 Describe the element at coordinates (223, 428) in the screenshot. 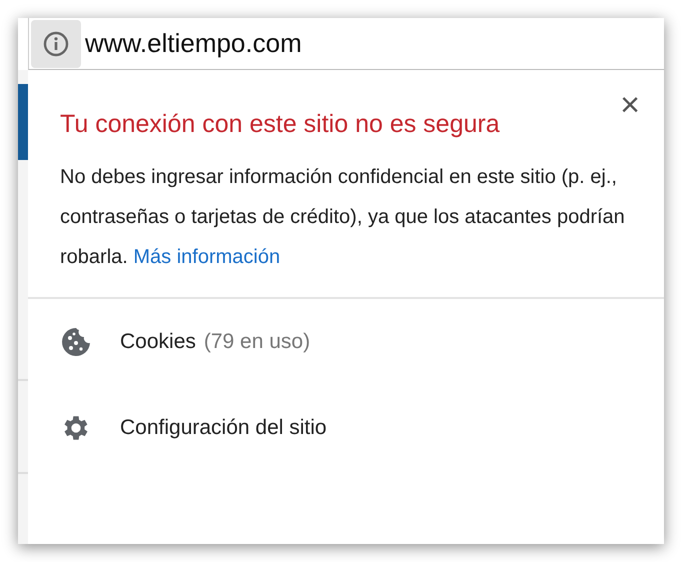

I see `menu-item-label: Configuración del sitio` at that location.